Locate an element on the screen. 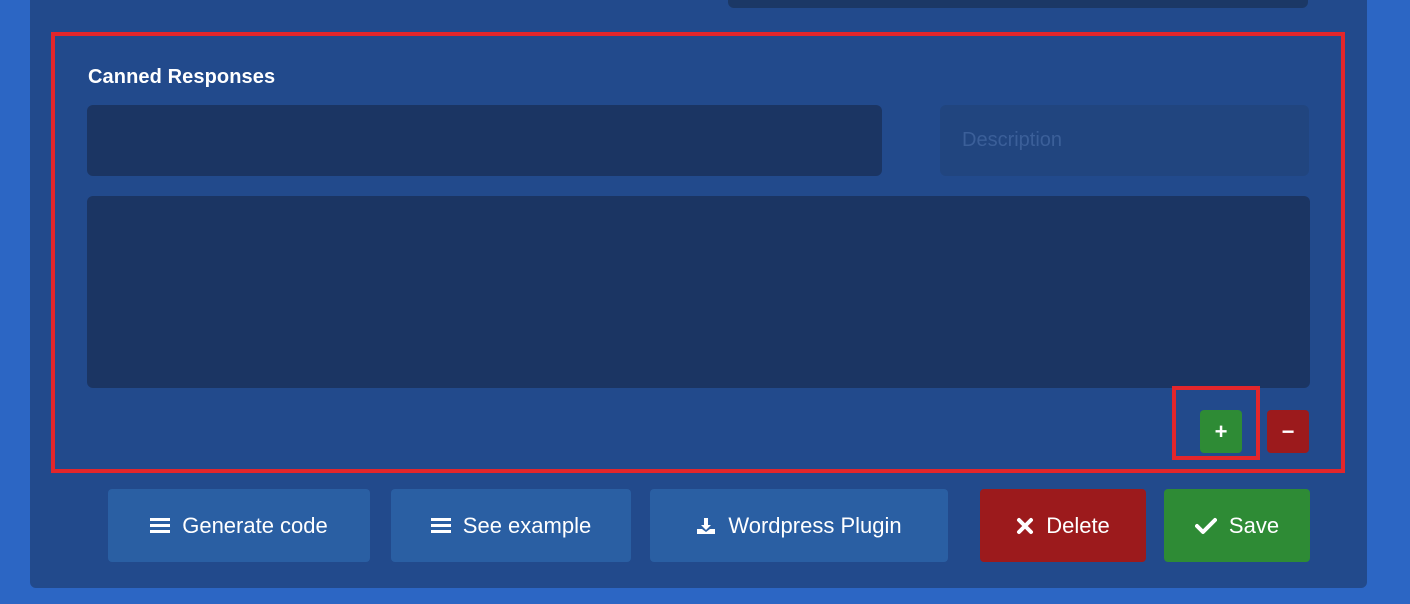 The width and height of the screenshot is (1410, 604). previous-field is located at coordinates (1018, 4).